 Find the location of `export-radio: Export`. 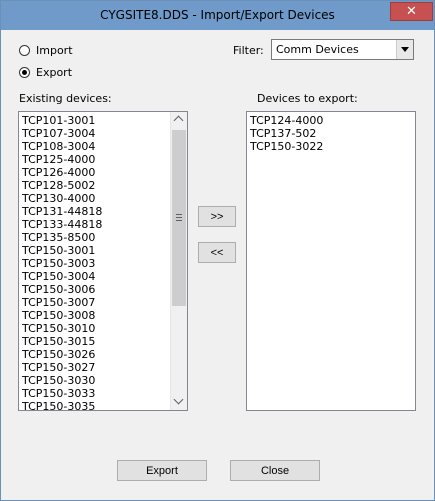

export-radio: Export is located at coordinates (45, 72).